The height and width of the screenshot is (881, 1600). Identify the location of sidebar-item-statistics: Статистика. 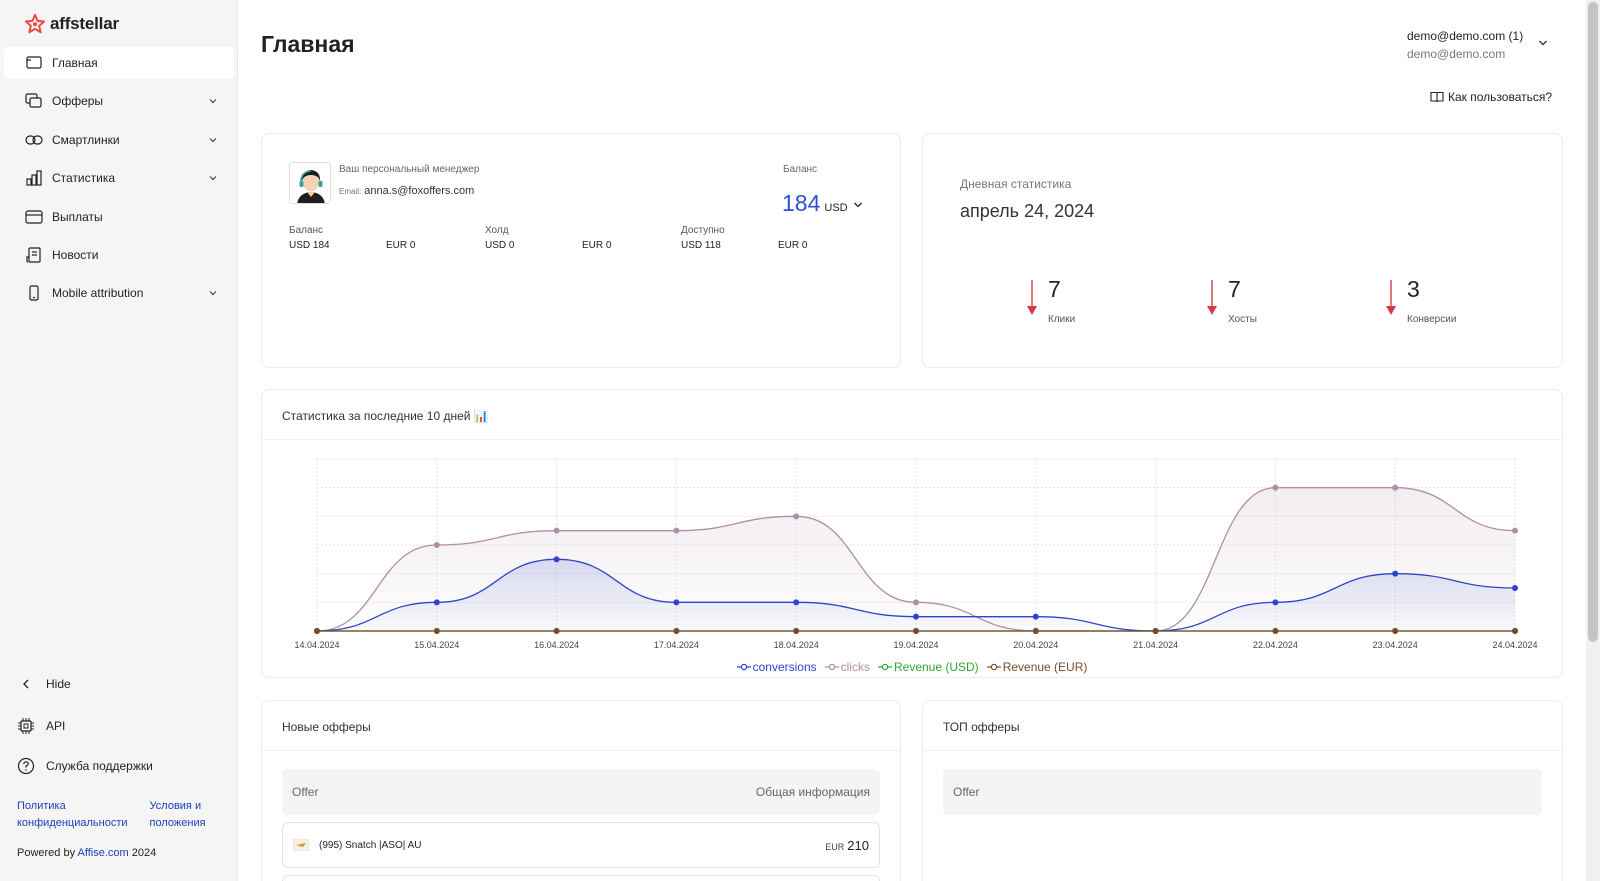
(119, 178).